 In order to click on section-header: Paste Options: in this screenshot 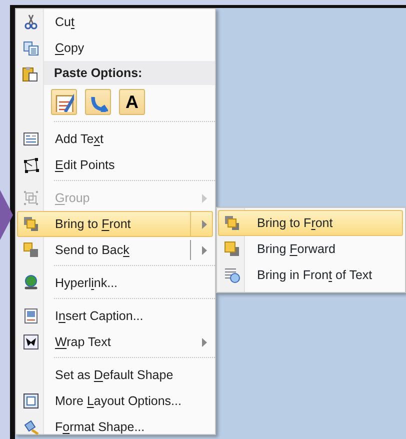, I will do `click(129, 73)`.